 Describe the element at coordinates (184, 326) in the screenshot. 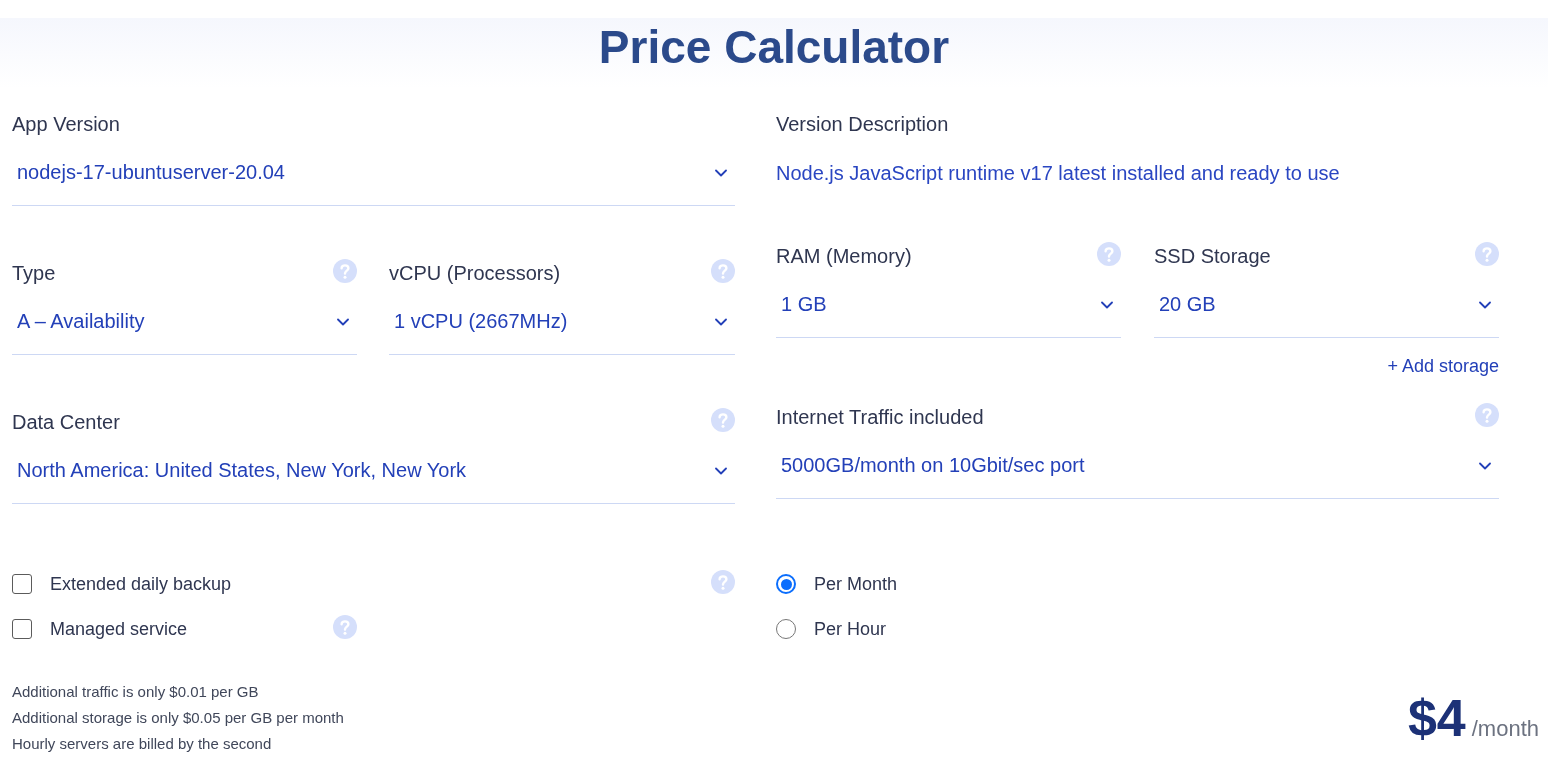

I see `dropdown: A – Availability` at that location.